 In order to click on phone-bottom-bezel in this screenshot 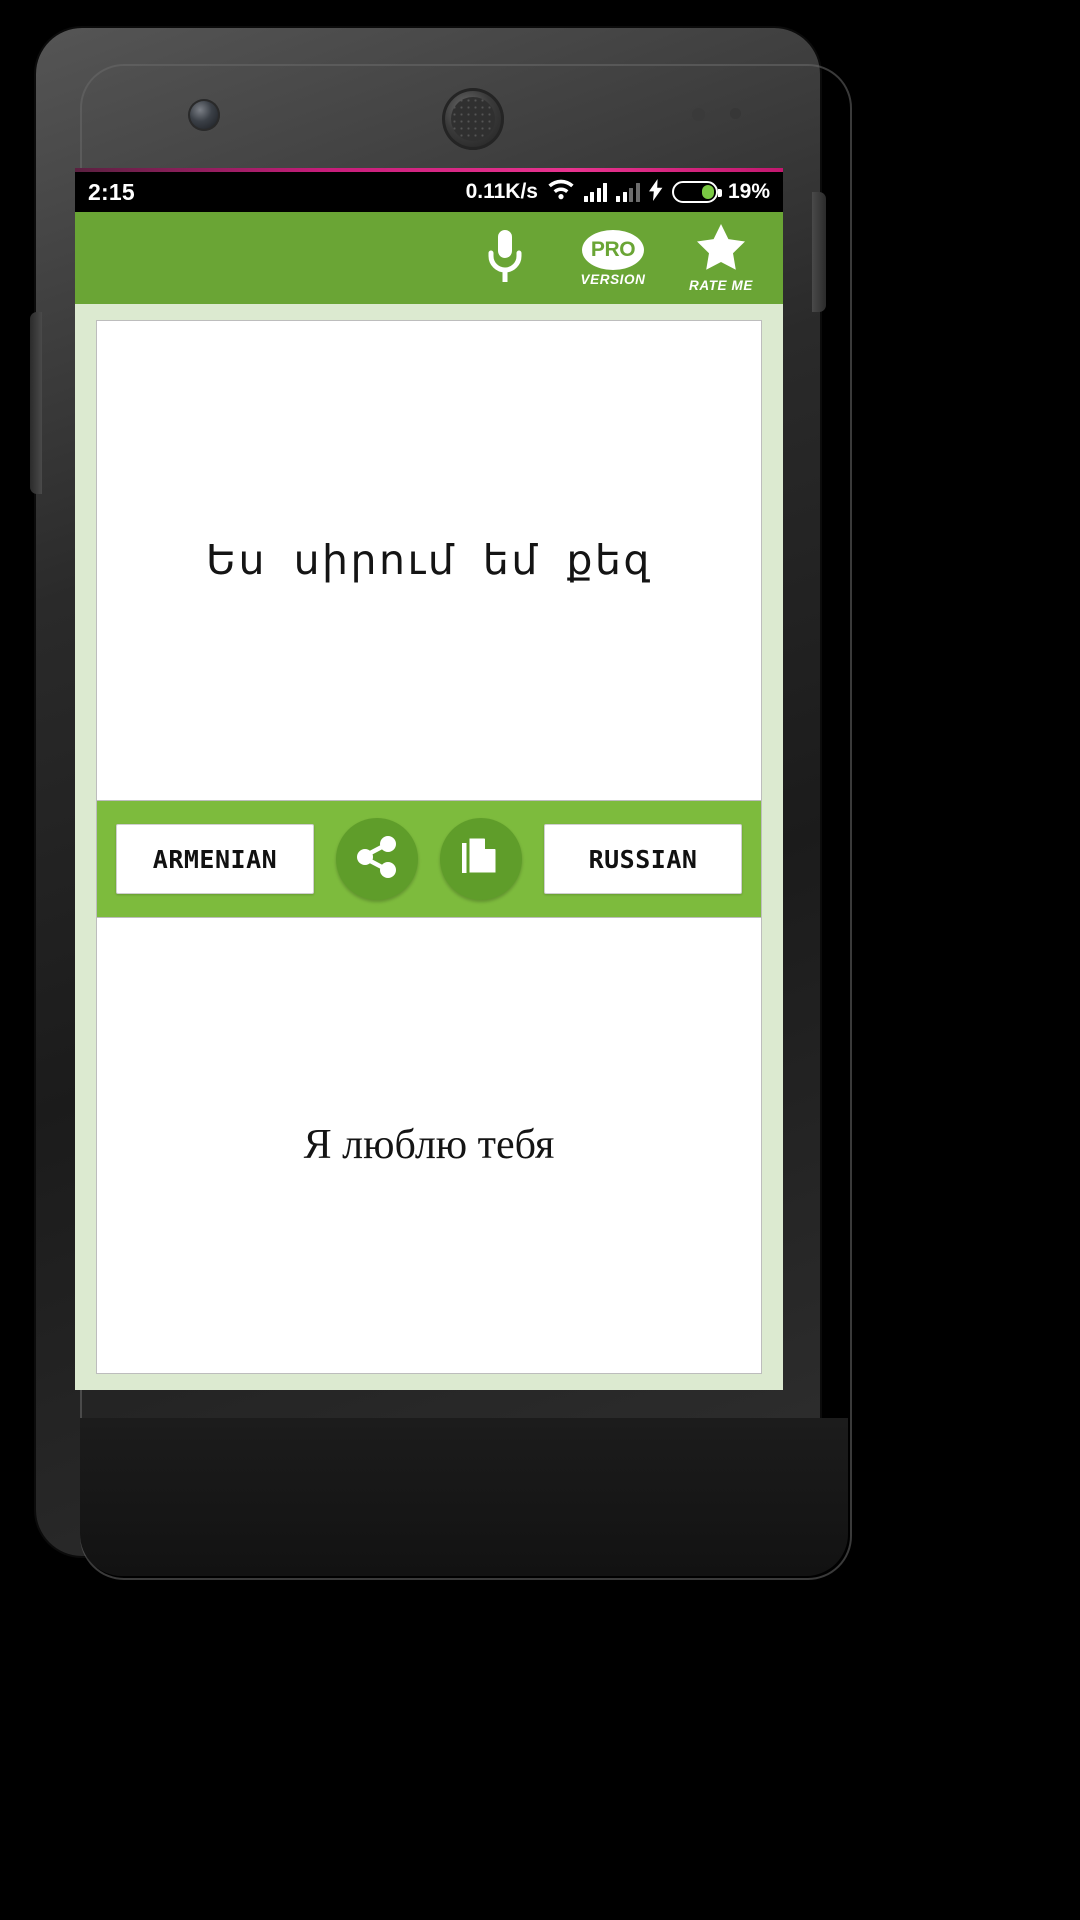, I will do `click(464, 1497)`.